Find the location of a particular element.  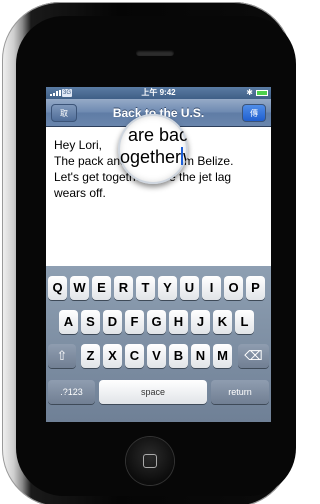

status-clock: 上午 9:42 is located at coordinates (158, 92).